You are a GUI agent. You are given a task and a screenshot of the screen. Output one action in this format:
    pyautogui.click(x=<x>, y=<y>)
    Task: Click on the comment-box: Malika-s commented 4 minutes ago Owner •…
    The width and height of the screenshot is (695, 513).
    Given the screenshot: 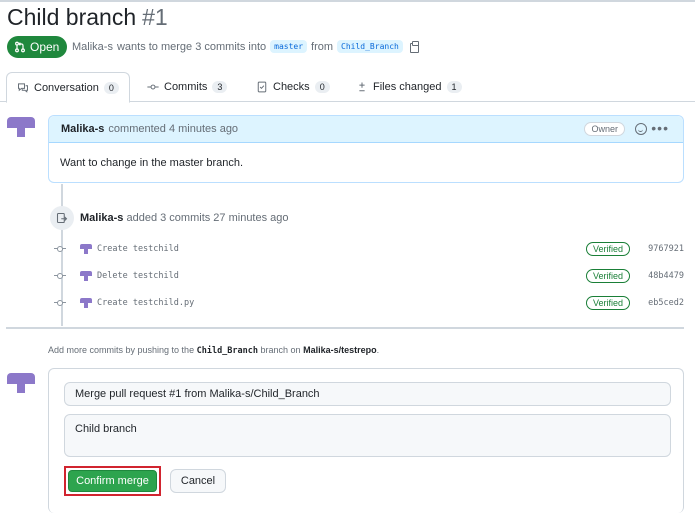 What is the action you would take?
    pyautogui.click(x=366, y=149)
    